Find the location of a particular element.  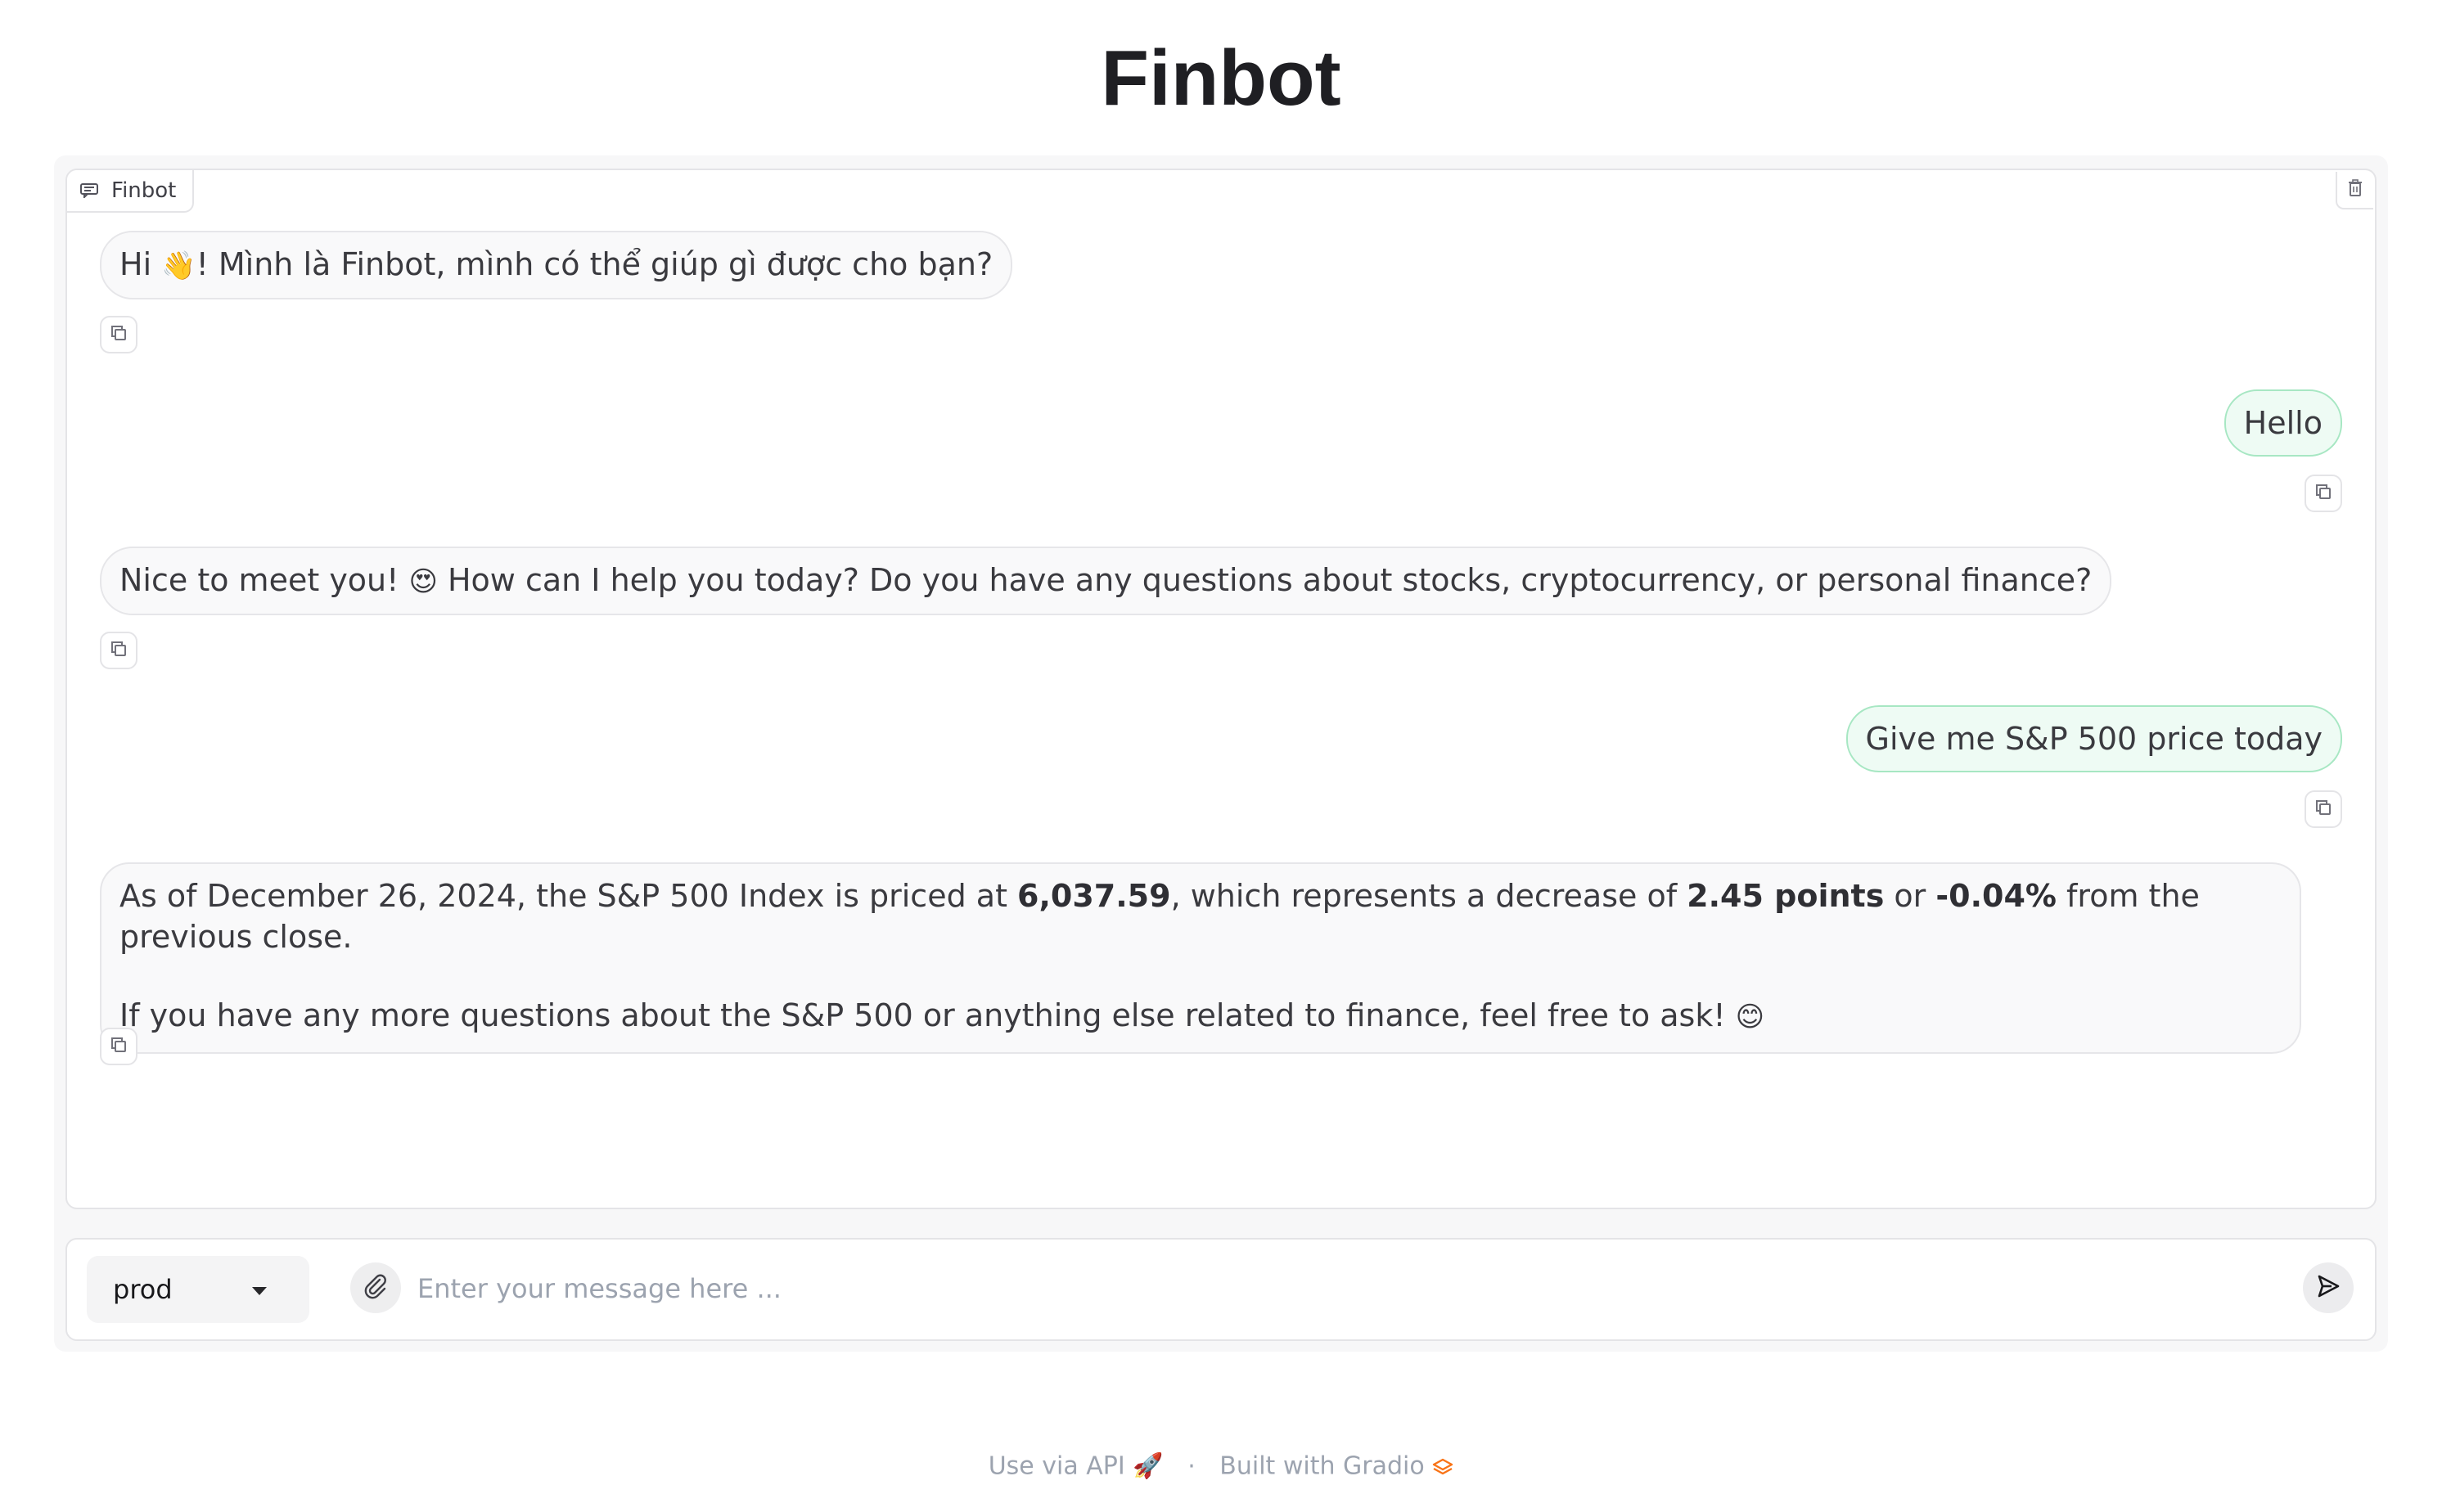

wave-emoji: 👋 is located at coordinates (178, 266).